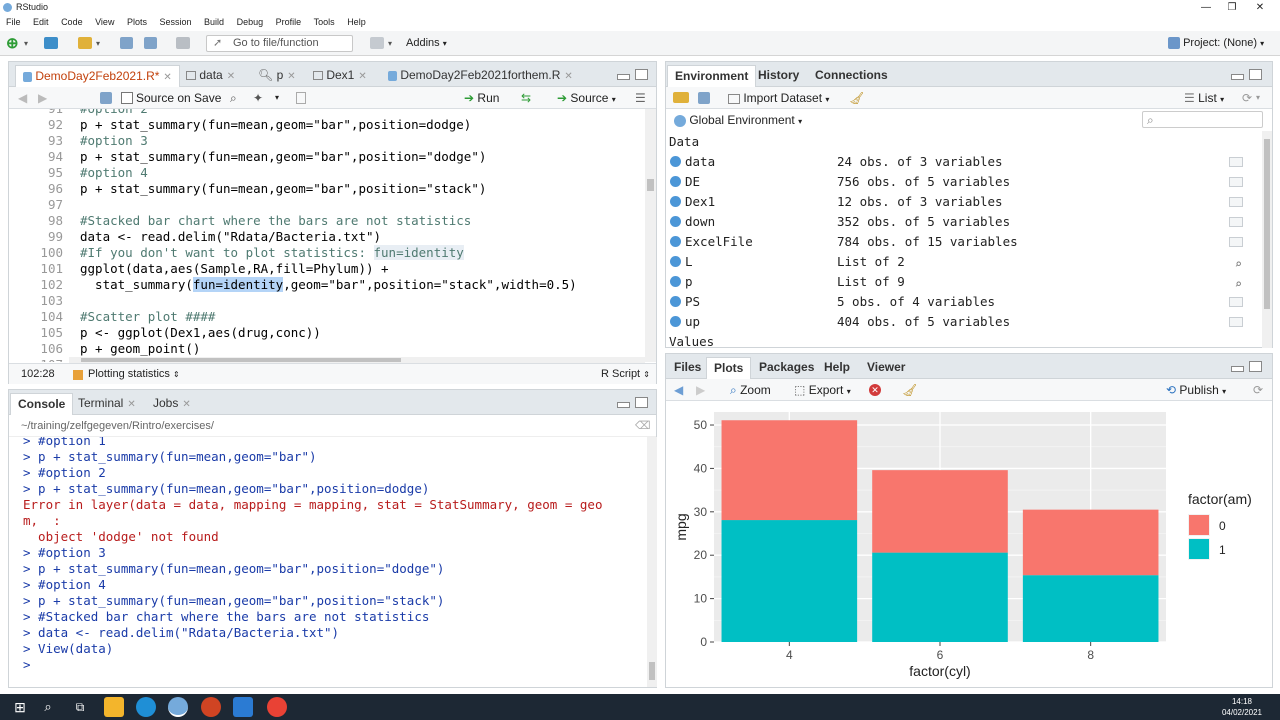 The width and height of the screenshot is (1280, 720). I want to click on grid-layout-icon, so click(377, 43).